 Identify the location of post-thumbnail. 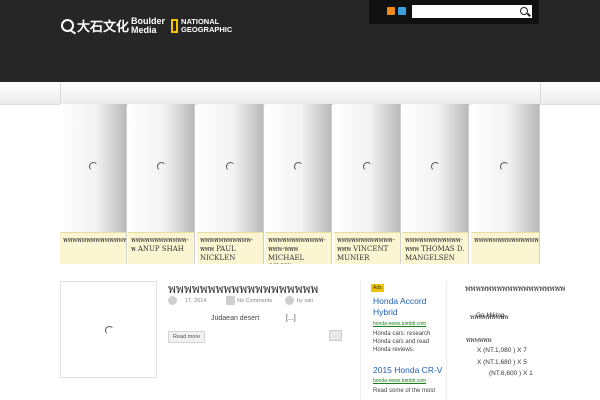
(108, 329).